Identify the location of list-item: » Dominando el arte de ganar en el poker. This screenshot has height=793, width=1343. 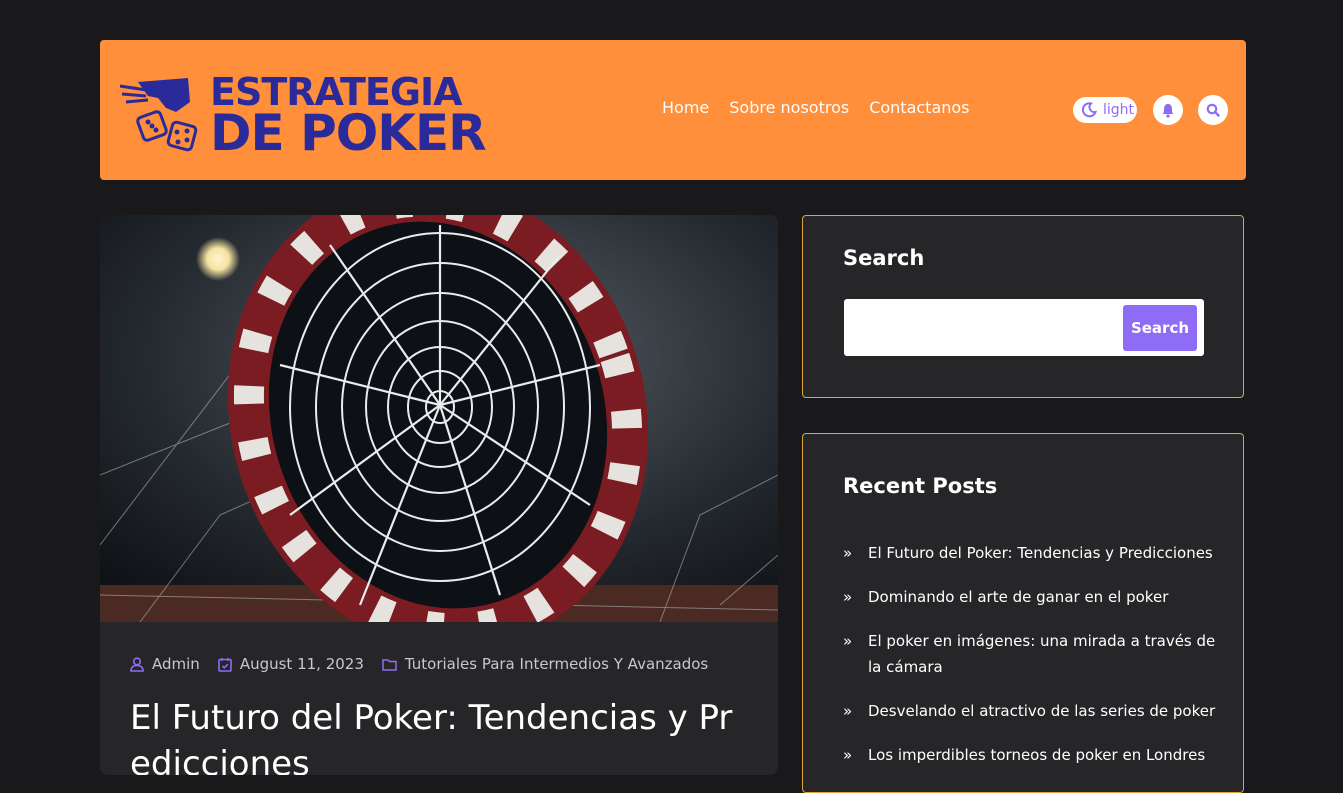
(1033, 597).